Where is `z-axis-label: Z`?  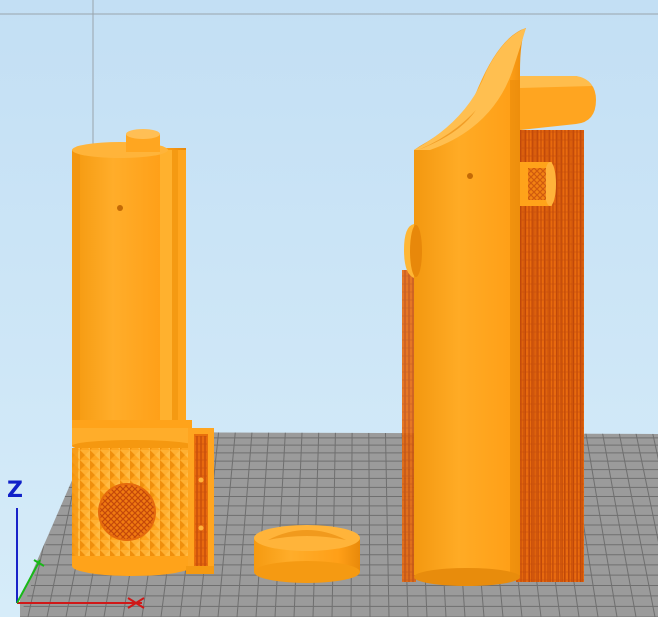
z-axis-label: Z is located at coordinates (15, 491).